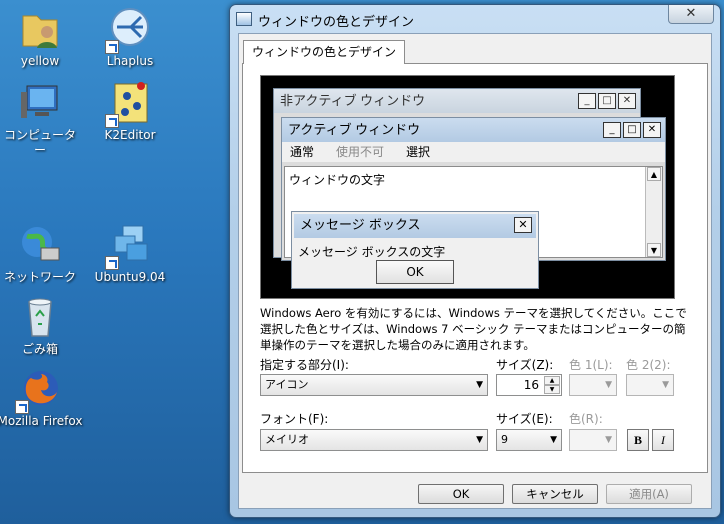  What do you see at coordinates (302, 152) in the screenshot?
I see `menu-item-normal: 通常` at bounding box center [302, 152].